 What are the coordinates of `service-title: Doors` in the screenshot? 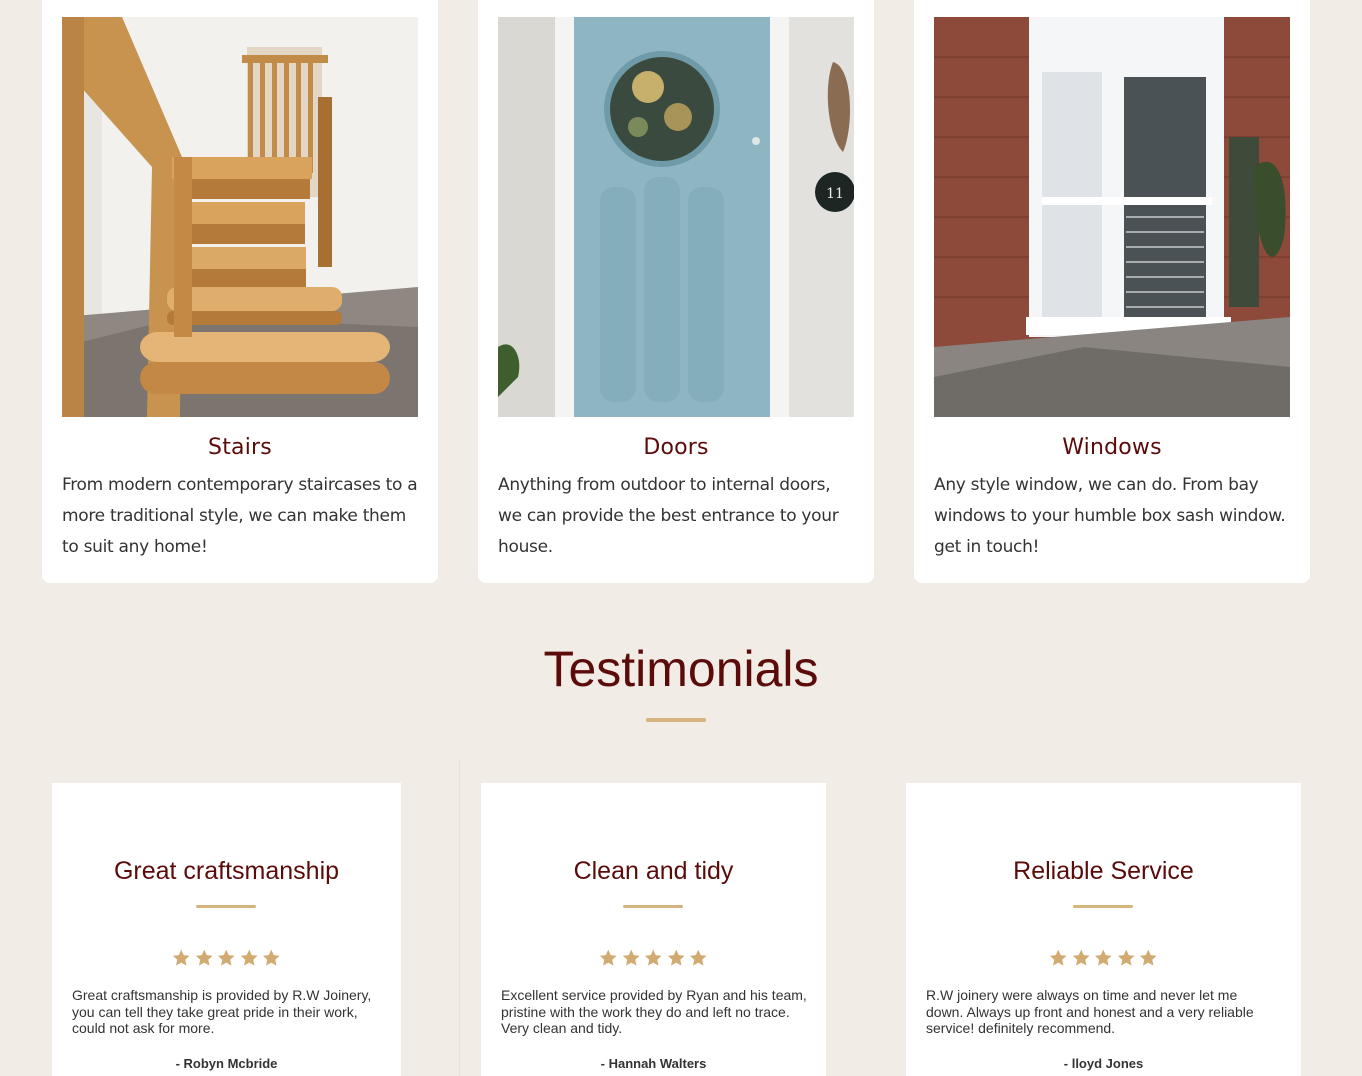 It's located at (676, 447).